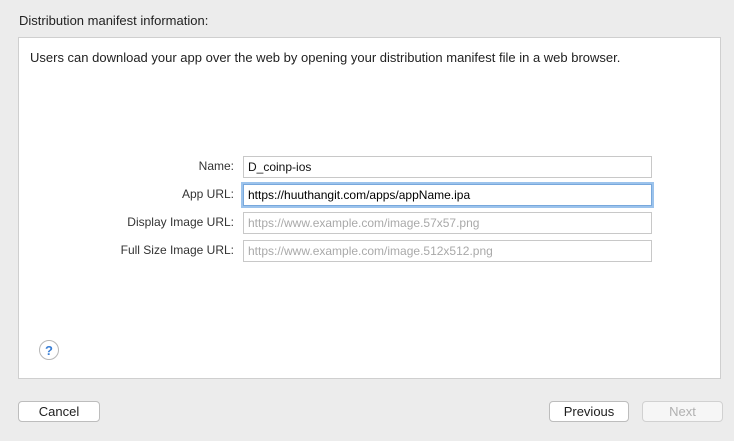 Image resolution: width=734 pixels, height=441 pixels. What do you see at coordinates (682, 411) in the screenshot?
I see `next-button: Next` at bounding box center [682, 411].